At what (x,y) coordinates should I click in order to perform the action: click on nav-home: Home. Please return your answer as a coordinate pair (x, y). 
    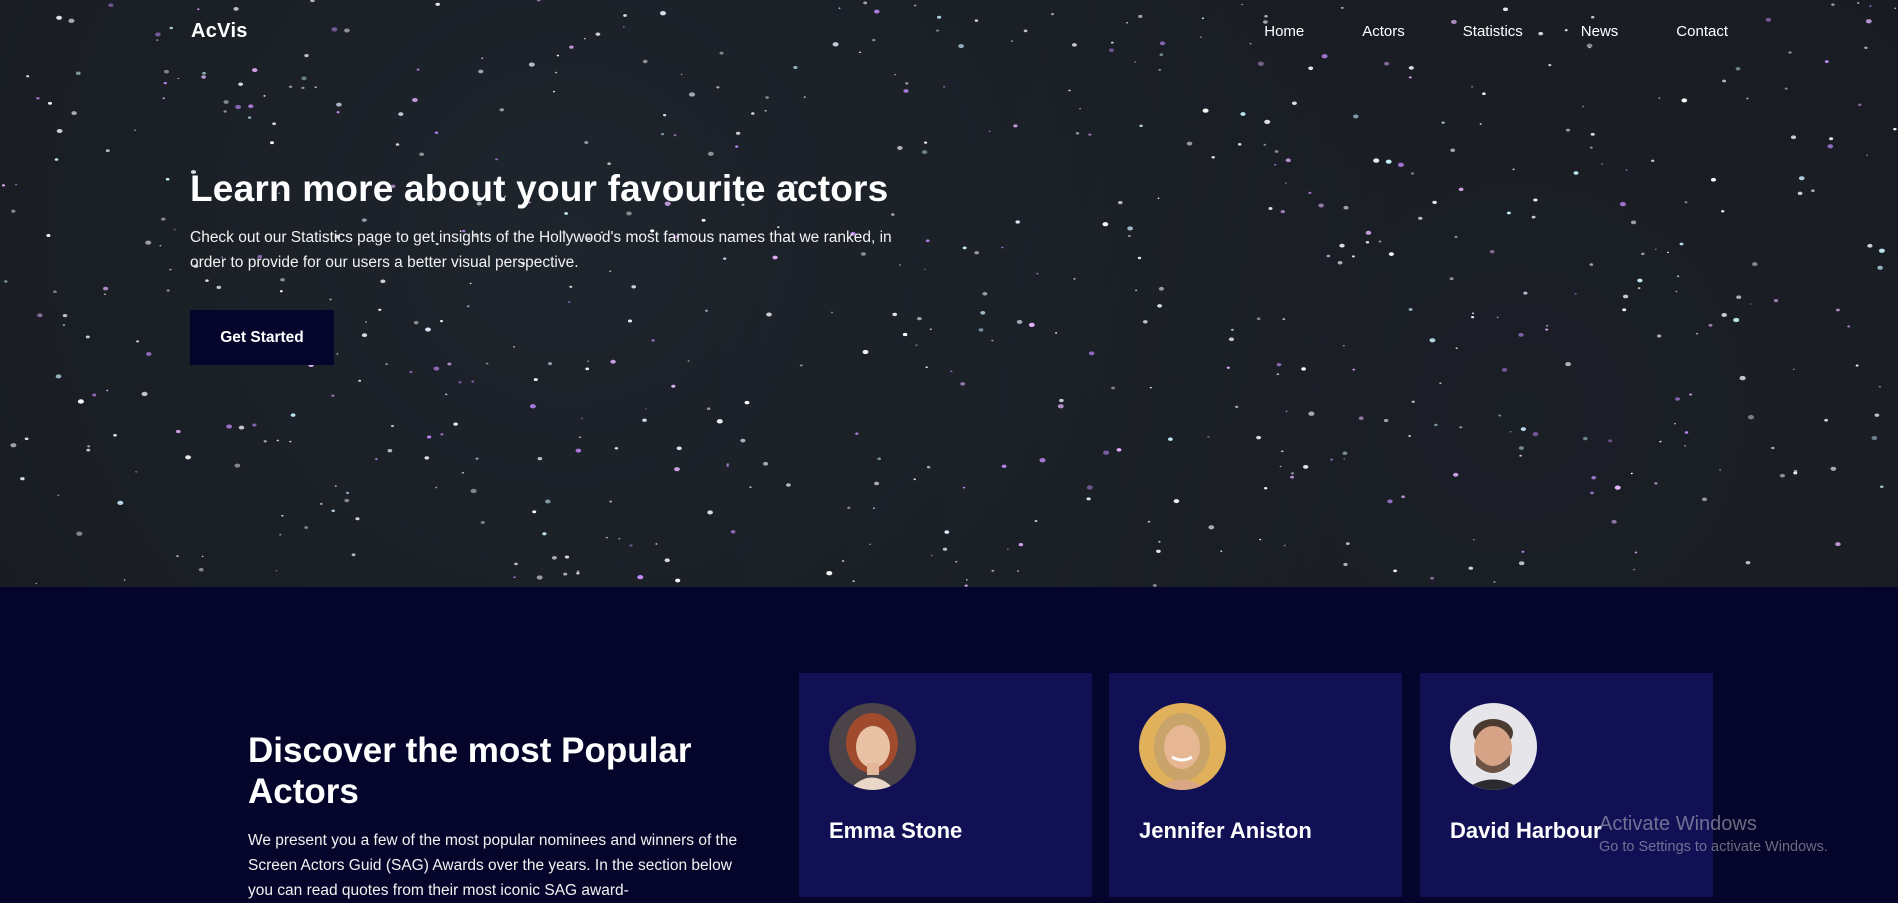
    Looking at the image, I should click on (1284, 31).